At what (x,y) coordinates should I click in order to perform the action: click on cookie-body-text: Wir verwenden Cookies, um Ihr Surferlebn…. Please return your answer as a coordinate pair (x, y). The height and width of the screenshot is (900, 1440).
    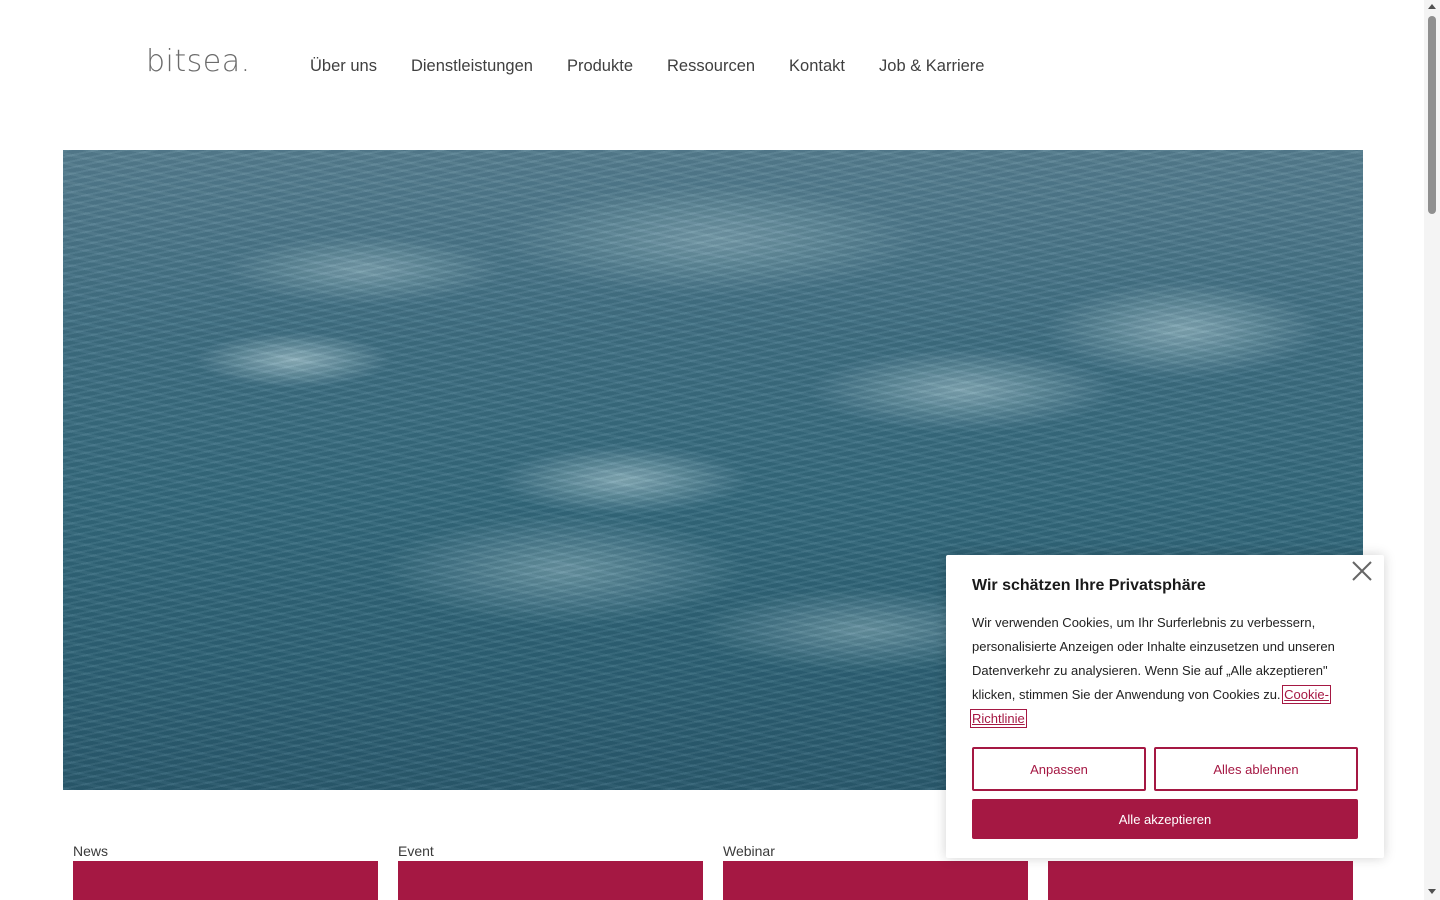
    Looking at the image, I should click on (1153, 658).